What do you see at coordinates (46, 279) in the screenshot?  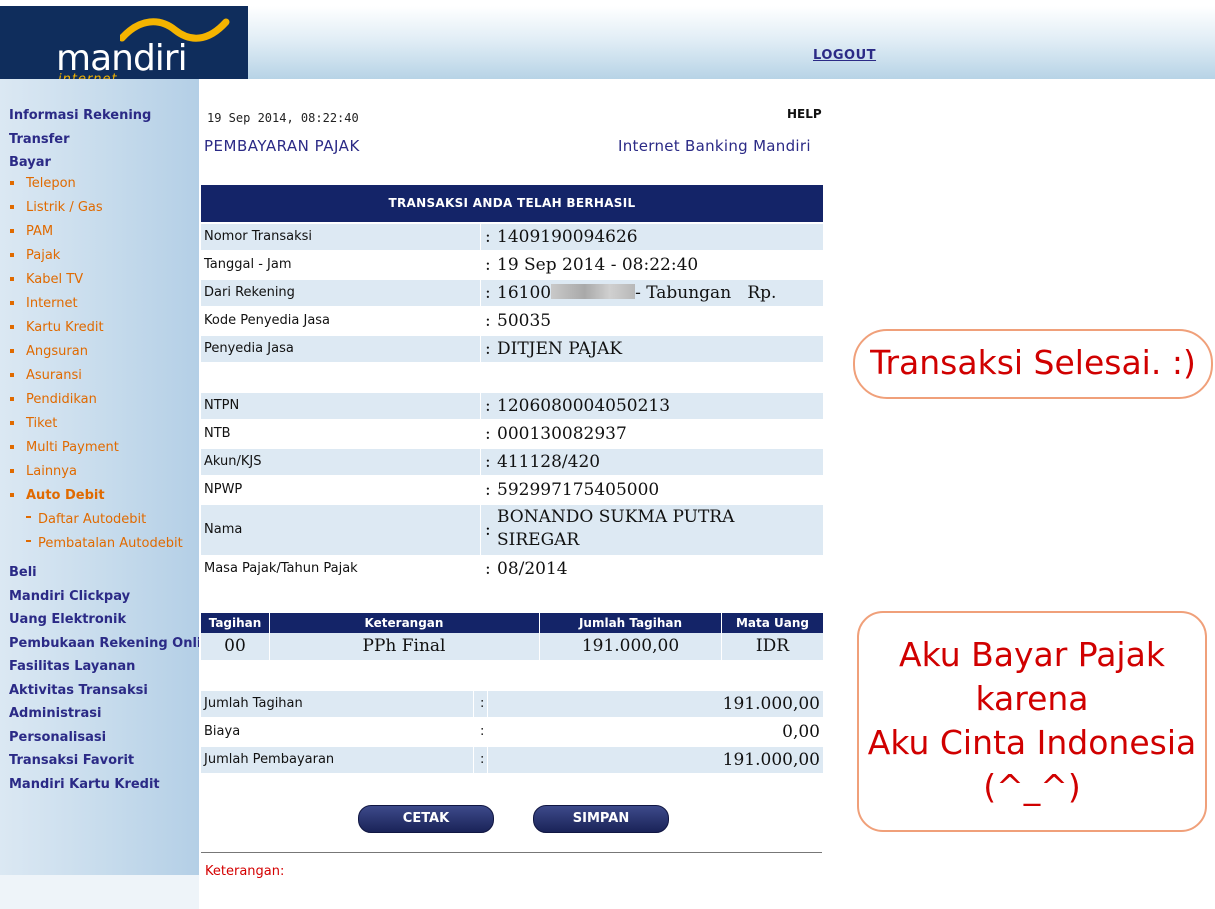 I see `nav-bayar-kabel-tv: Kabel TV` at bounding box center [46, 279].